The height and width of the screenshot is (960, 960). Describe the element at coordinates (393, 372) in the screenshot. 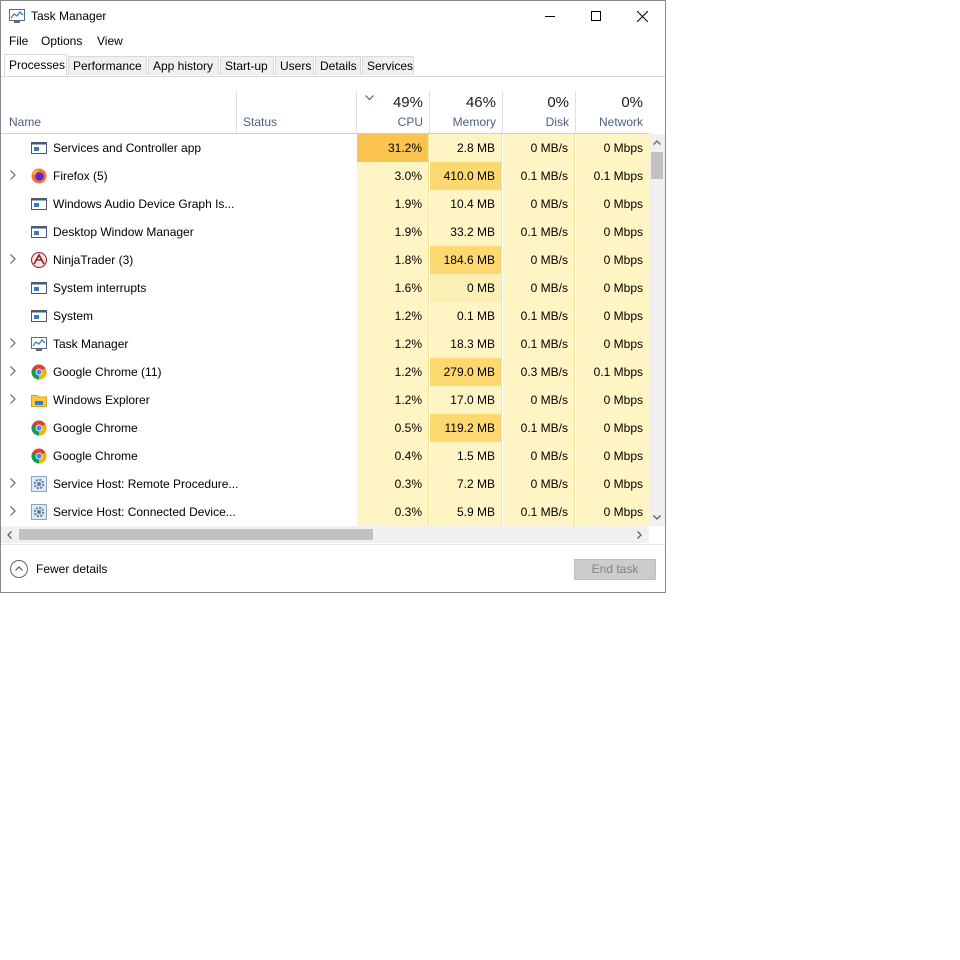

I see `process-cpu-cell: 1.2%` at that location.